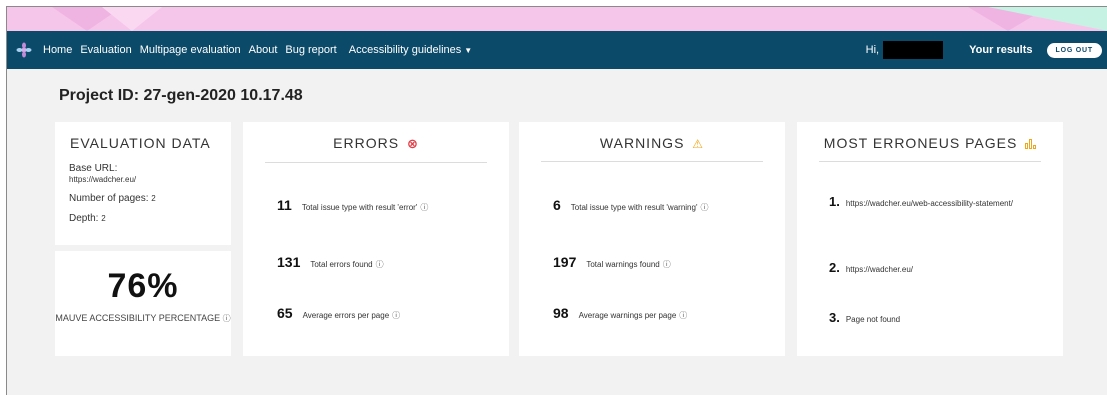 The image size is (1107, 395). What do you see at coordinates (93, 168) in the screenshot?
I see `base-url-label: Base URL:` at bounding box center [93, 168].